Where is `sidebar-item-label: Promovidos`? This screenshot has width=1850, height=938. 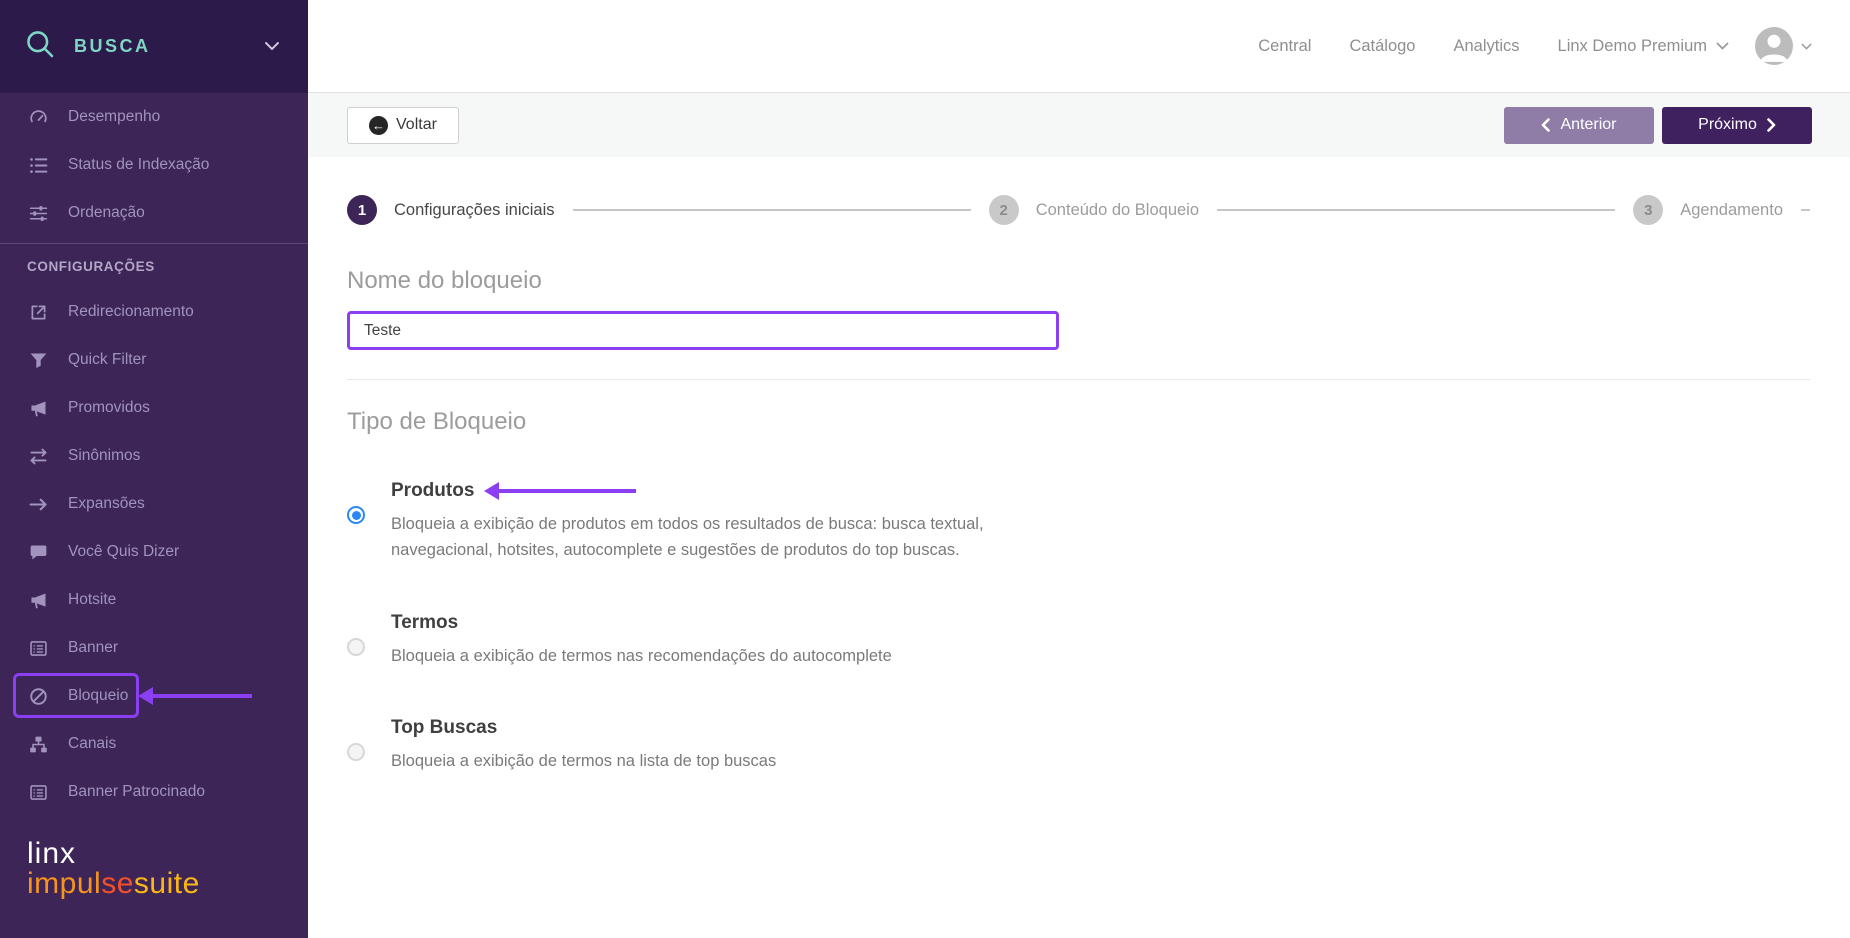
sidebar-item-label: Promovidos is located at coordinates (109, 407).